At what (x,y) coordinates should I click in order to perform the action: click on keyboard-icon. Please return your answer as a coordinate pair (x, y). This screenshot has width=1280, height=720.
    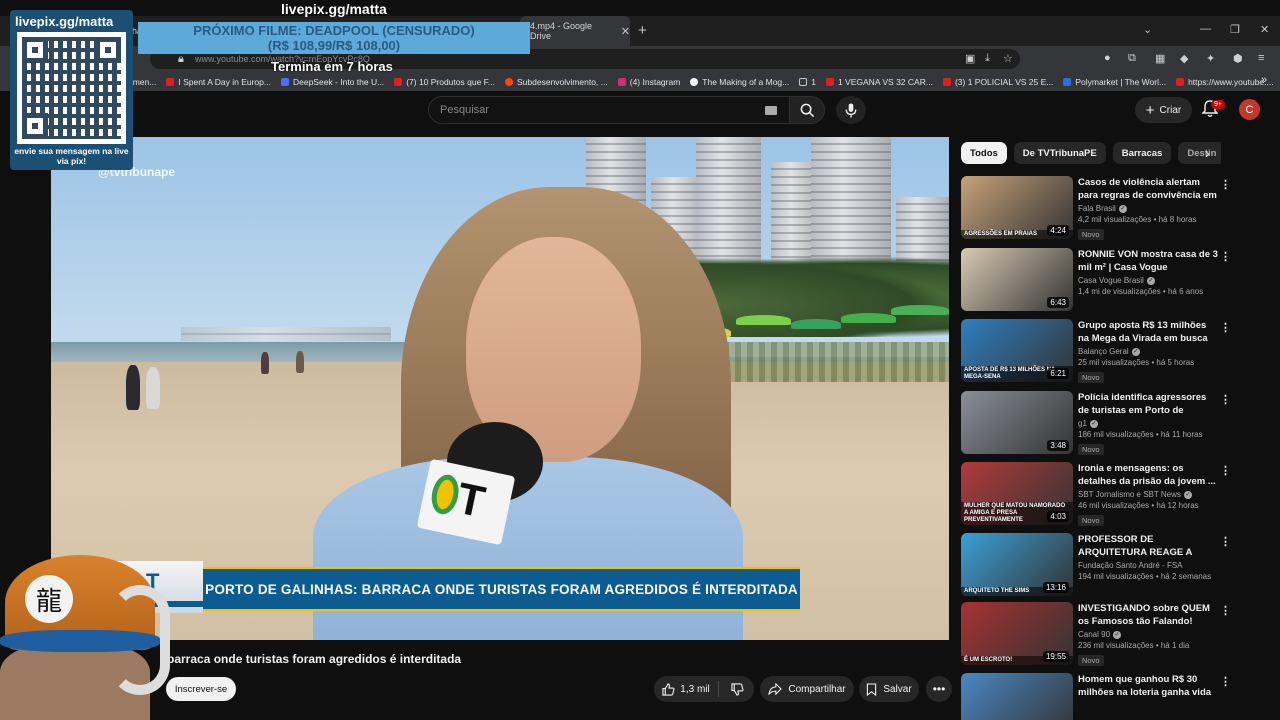
    Looking at the image, I should click on (771, 110).